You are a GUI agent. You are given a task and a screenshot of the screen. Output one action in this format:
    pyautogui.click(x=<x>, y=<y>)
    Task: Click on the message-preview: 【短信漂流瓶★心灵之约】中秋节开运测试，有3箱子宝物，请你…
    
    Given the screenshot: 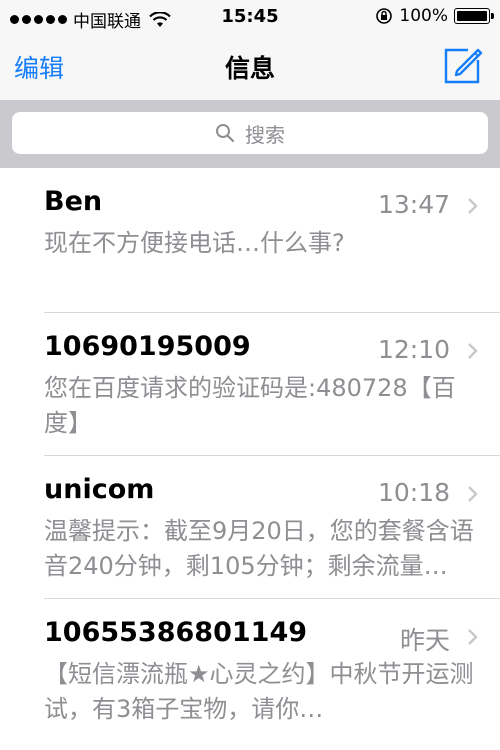 What is the action you would take?
    pyautogui.click(x=259, y=691)
    